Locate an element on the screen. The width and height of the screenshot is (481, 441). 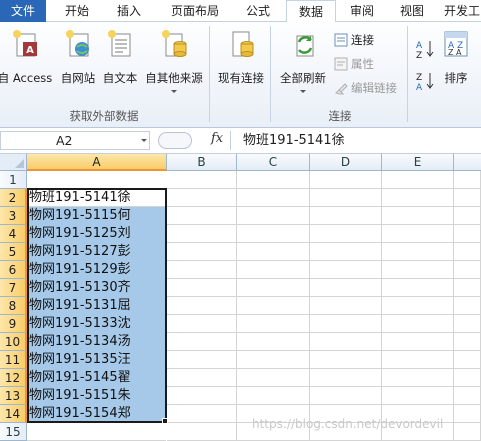
cell-E1 is located at coordinates (418, 180).